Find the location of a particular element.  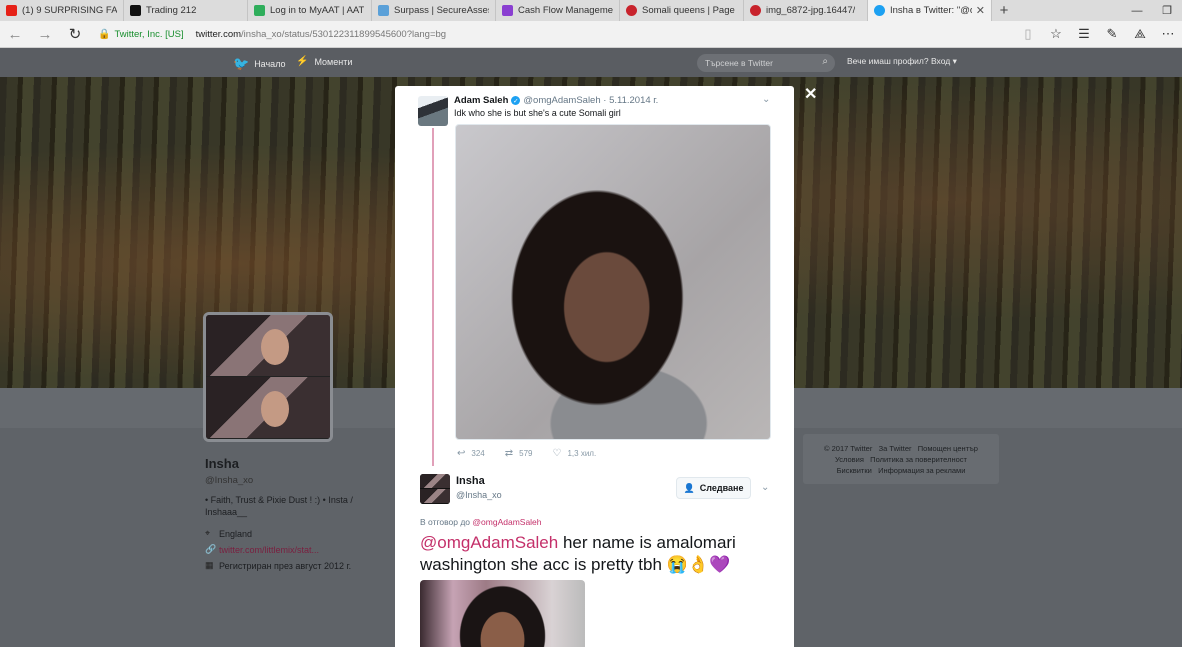

tweet-author-handle: @Insha_xo is located at coordinates (479, 495).